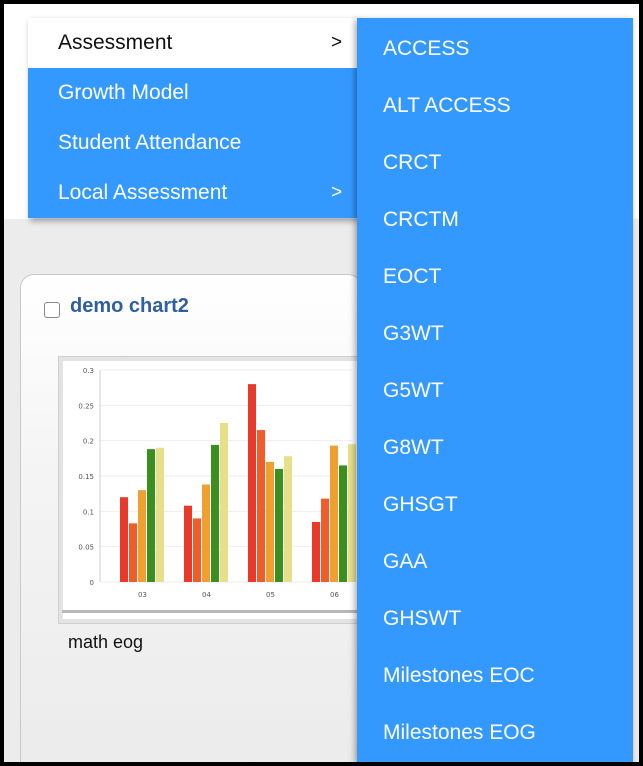 The height and width of the screenshot is (766, 643). I want to click on submenu-item-milestones-eoc: Milestones EOC, so click(495, 676).